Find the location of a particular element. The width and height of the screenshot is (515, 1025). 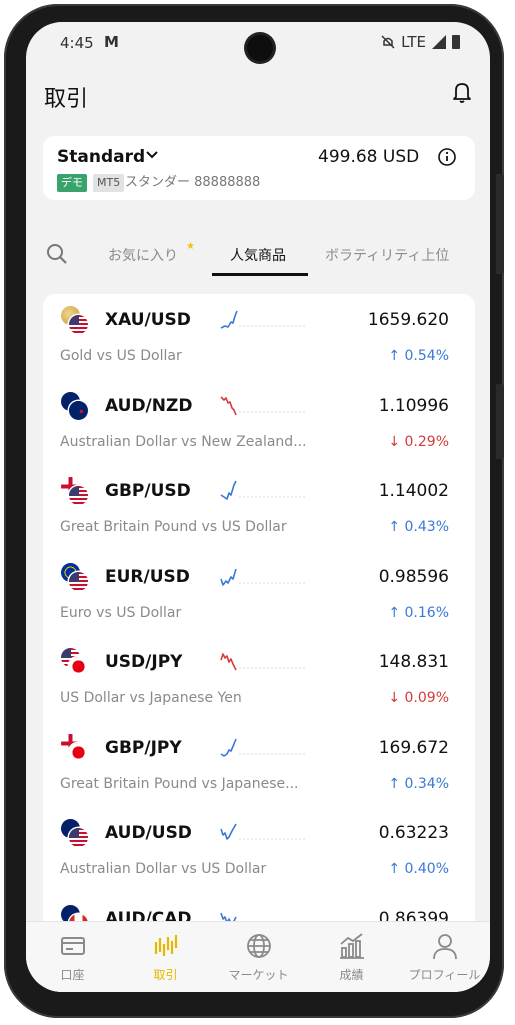

instrument-price: 169.672 is located at coordinates (413, 747).